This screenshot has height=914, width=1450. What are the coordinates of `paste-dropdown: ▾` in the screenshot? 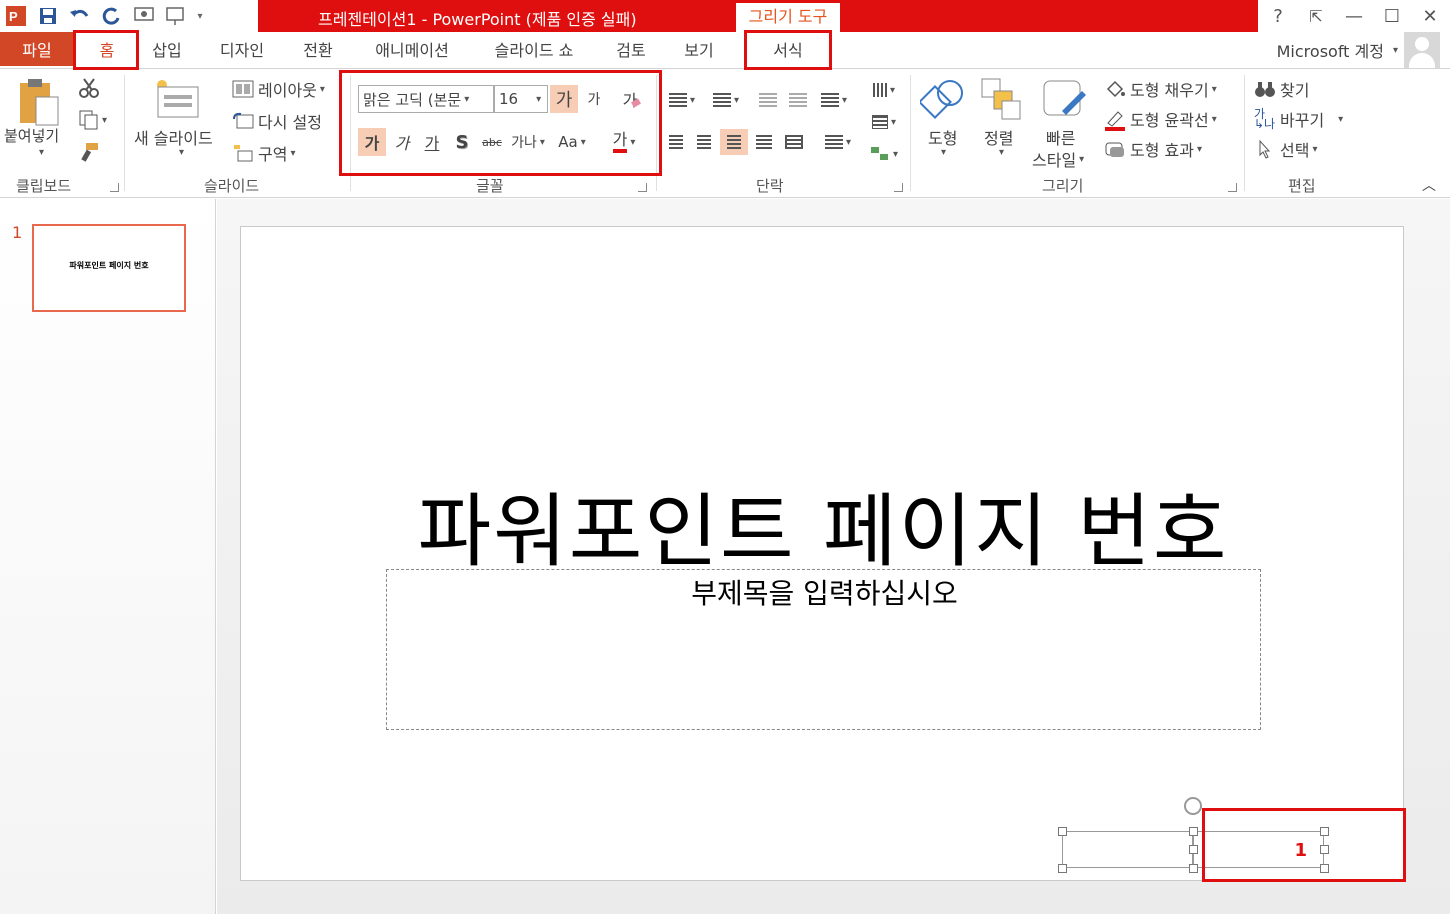 It's located at (40, 152).